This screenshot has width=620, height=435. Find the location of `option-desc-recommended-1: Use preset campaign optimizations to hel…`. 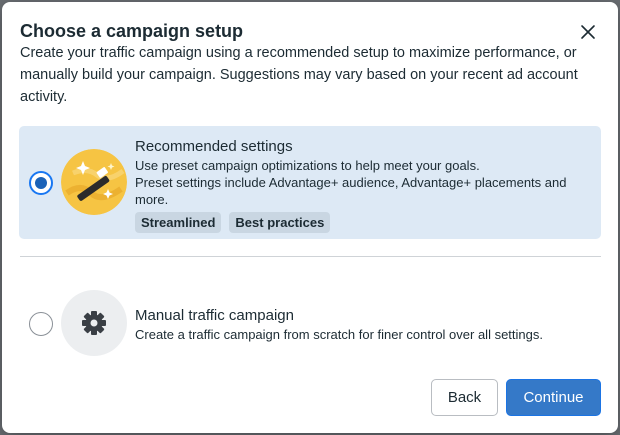

option-desc-recommended-1: Use preset campaign optimizations to hel… is located at coordinates (307, 165).